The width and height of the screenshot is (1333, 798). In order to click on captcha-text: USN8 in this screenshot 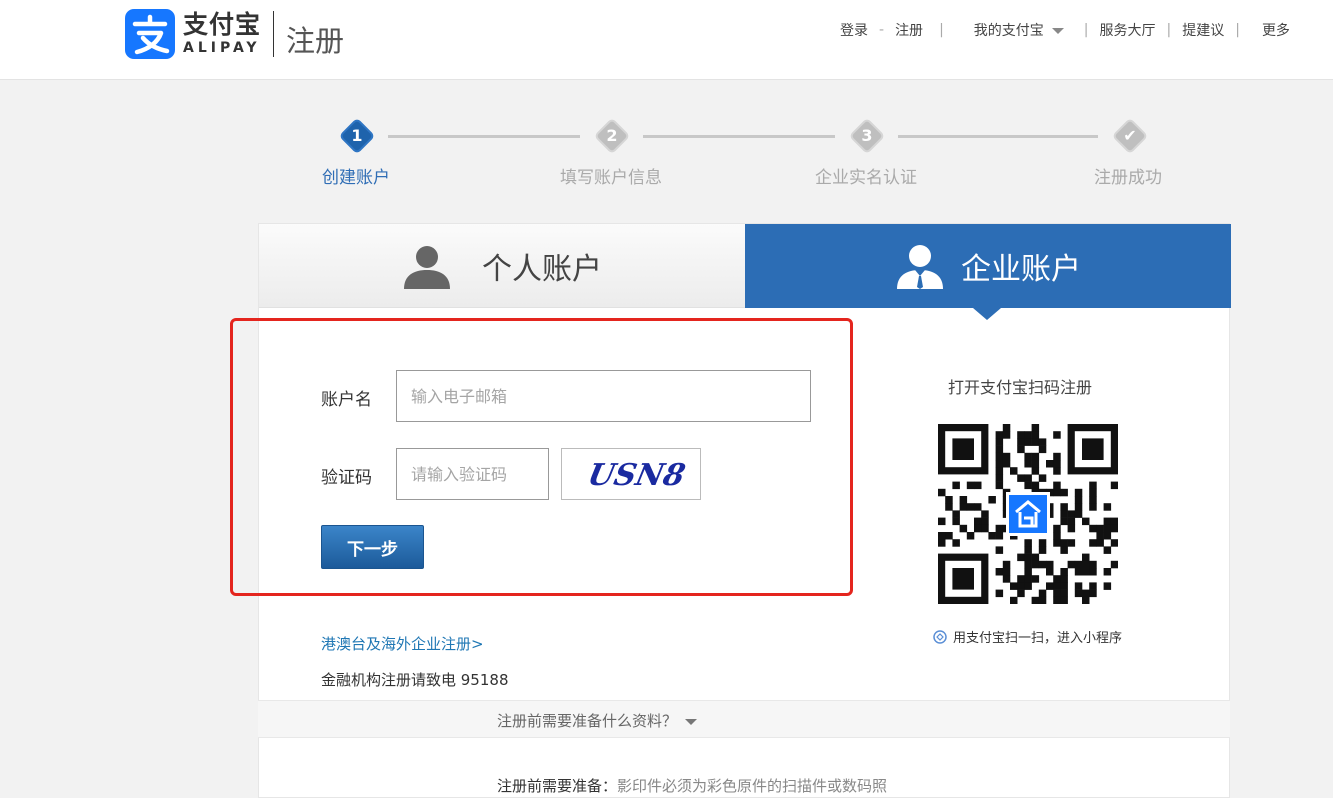, I will do `click(636, 475)`.